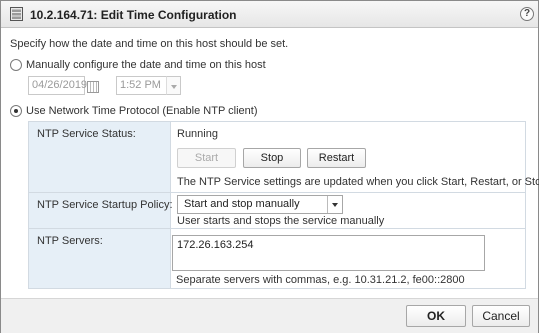 This screenshot has width=539, height=333. I want to click on time-dropdown-arrow-icon, so click(173, 85).